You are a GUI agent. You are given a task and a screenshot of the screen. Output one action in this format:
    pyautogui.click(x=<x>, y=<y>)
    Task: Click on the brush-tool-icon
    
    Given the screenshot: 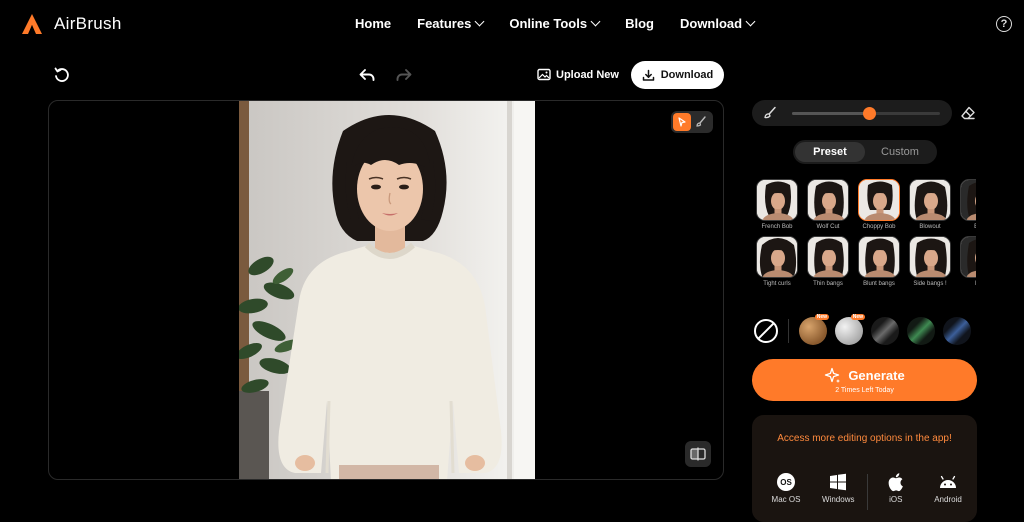 What is the action you would take?
    pyautogui.click(x=701, y=122)
    